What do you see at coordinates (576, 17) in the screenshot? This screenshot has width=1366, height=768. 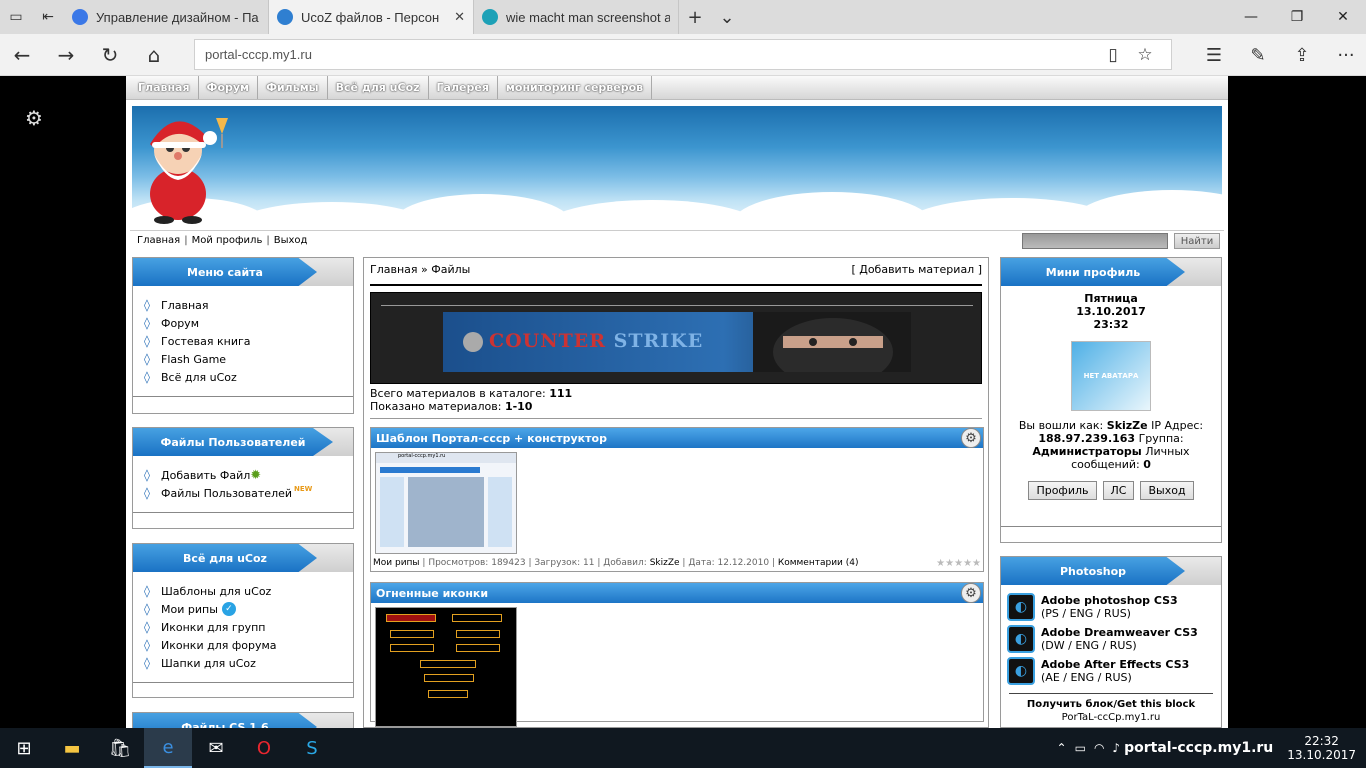 I see `browser-tab-3: wie macht man screenshot a` at bounding box center [576, 17].